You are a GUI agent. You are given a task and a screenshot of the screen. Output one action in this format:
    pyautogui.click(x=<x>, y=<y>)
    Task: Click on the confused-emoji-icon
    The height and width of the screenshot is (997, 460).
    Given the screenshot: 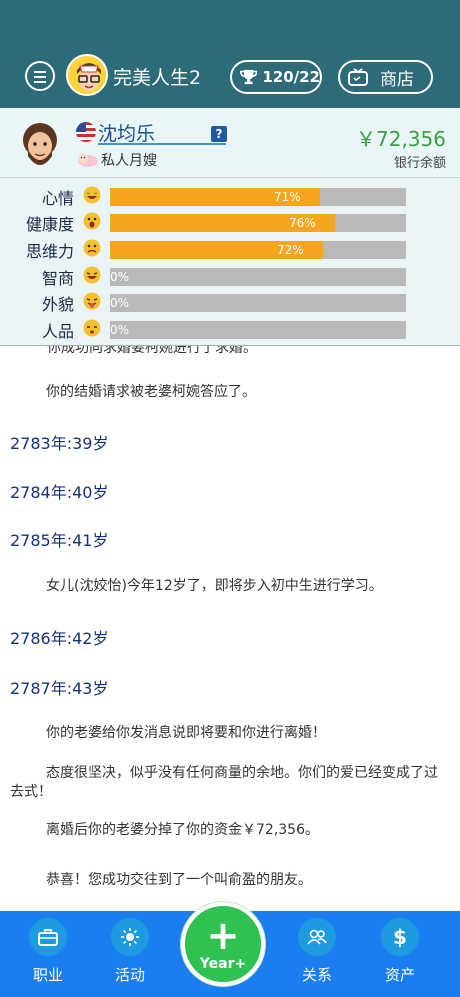 What is the action you would take?
    pyautogui.click(x=92, y=248)
    